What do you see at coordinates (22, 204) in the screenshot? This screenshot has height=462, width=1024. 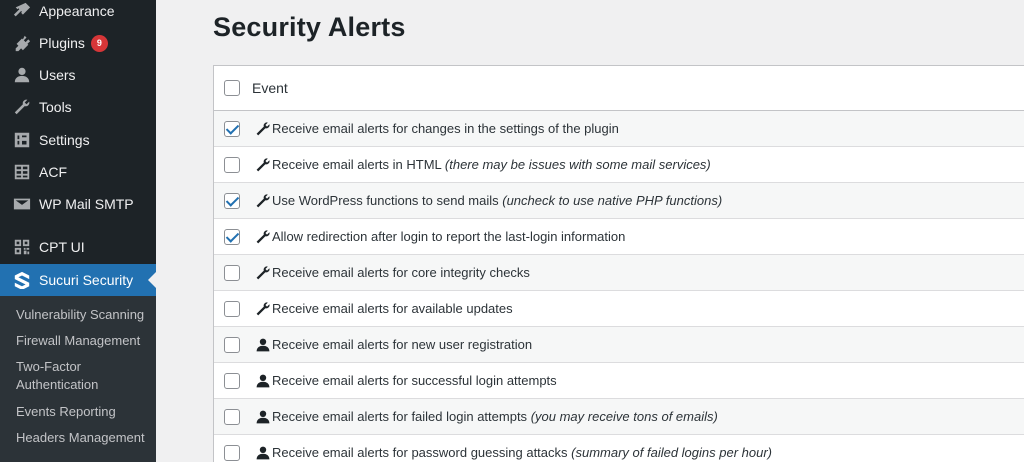 I see `mail-icon` at bounding box center [22, 204].